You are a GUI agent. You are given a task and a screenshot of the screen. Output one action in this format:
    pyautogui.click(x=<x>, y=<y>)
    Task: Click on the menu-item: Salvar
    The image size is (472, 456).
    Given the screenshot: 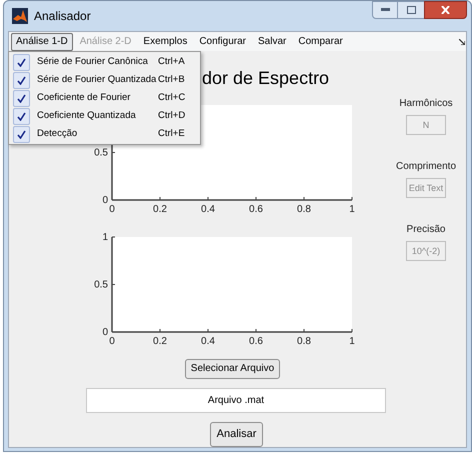 What is the action you would take?
    pyautogui.click(x=272, y=41)
    